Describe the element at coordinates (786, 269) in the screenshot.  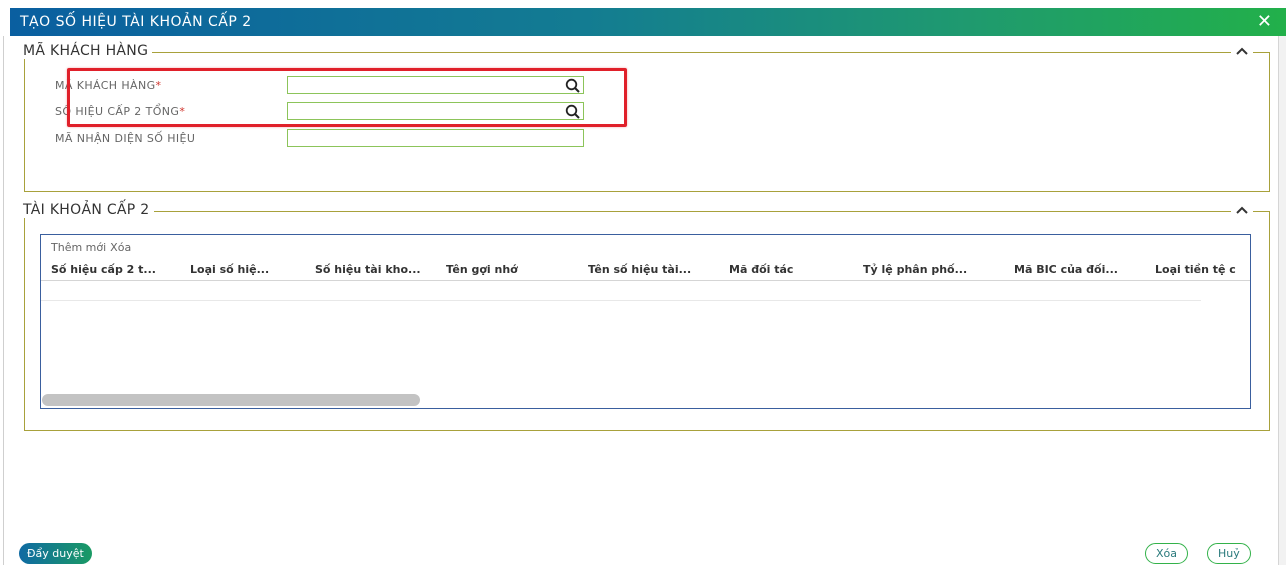
I see `column-header: Mã đối tác` at that location.